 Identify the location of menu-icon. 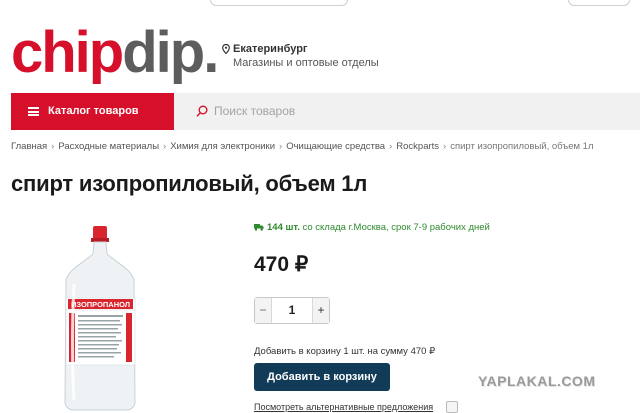
(33, 111).